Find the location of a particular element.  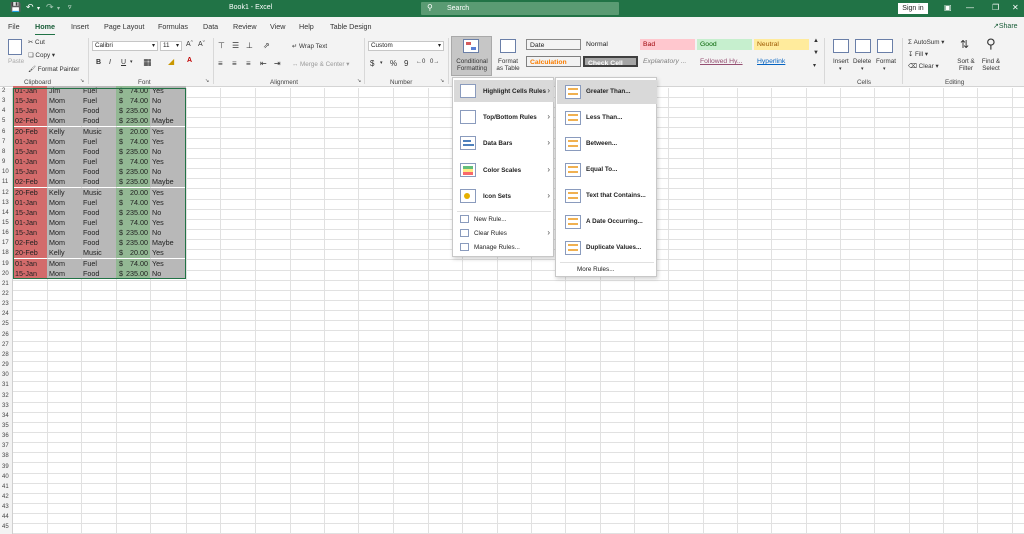

currency-format-button: $ is located at coordinates (372, 63).